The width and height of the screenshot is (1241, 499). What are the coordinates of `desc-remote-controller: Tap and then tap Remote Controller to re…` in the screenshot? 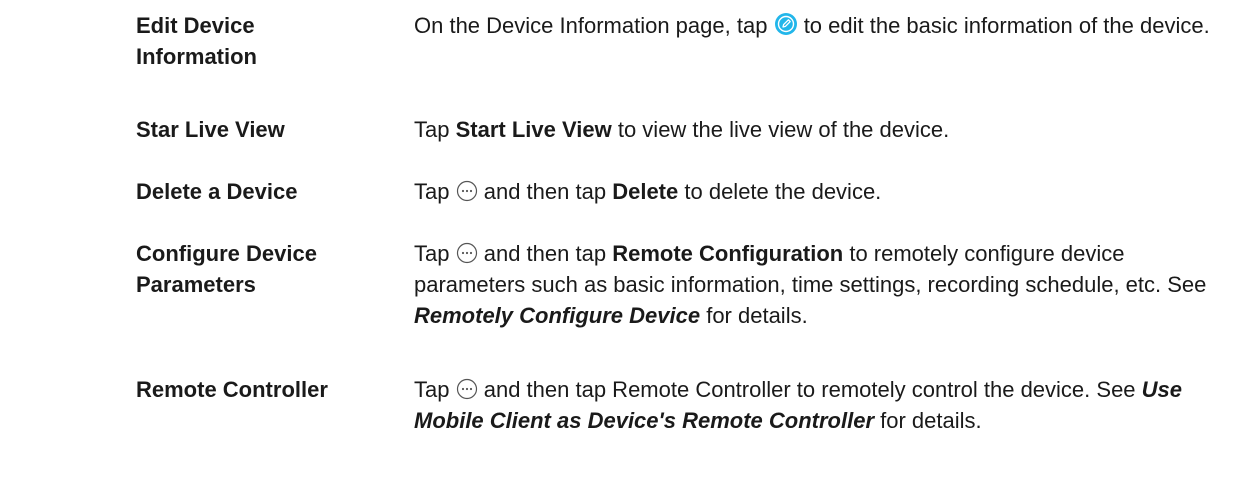 It's located at (821, 405).